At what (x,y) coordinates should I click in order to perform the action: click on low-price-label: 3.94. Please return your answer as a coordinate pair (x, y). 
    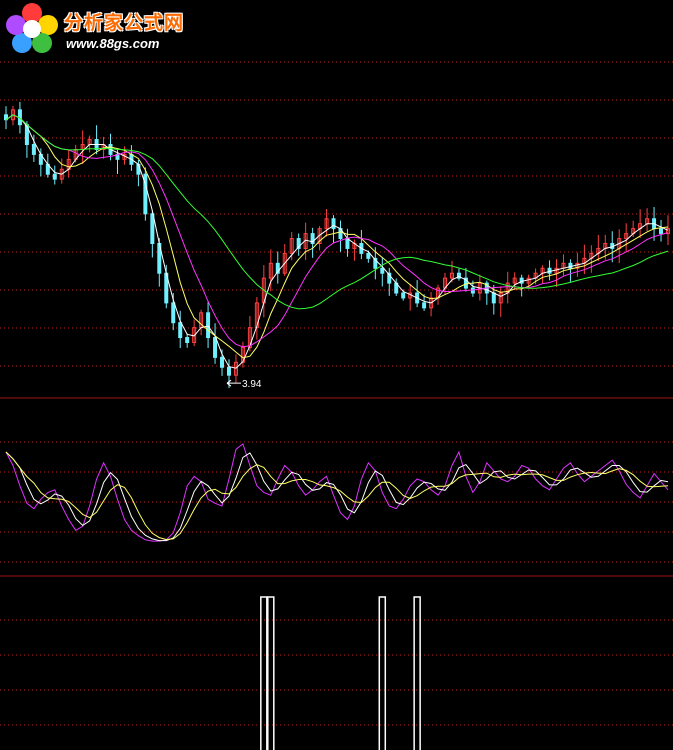
    Looking at the image, I should click on (252, 384).